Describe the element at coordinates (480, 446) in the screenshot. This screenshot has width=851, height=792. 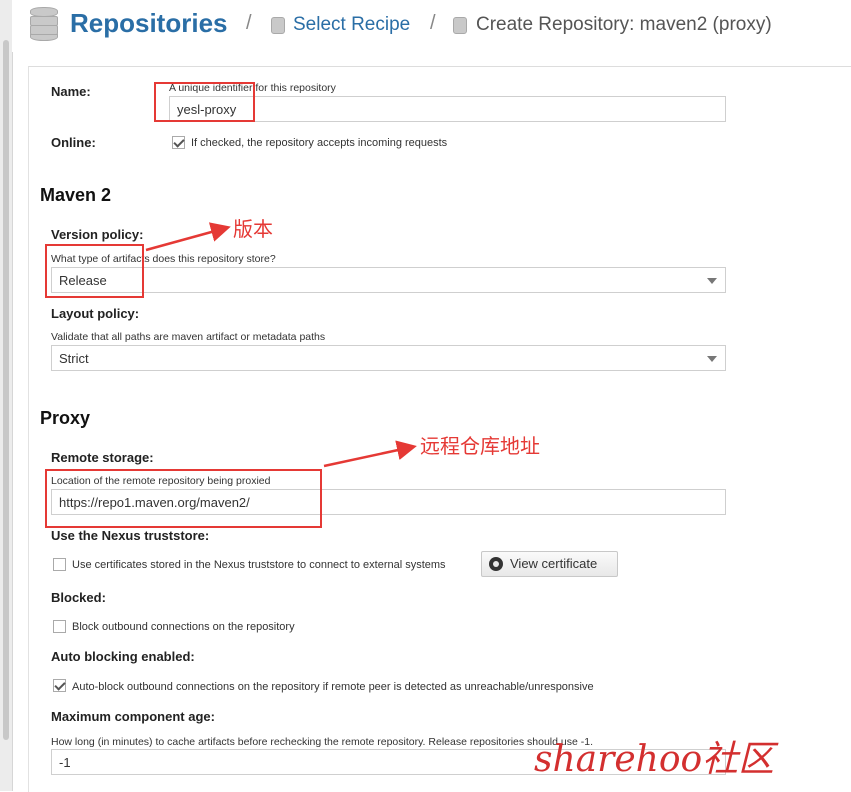
I see `remote-annotation: 远程仓库地址` at that location.